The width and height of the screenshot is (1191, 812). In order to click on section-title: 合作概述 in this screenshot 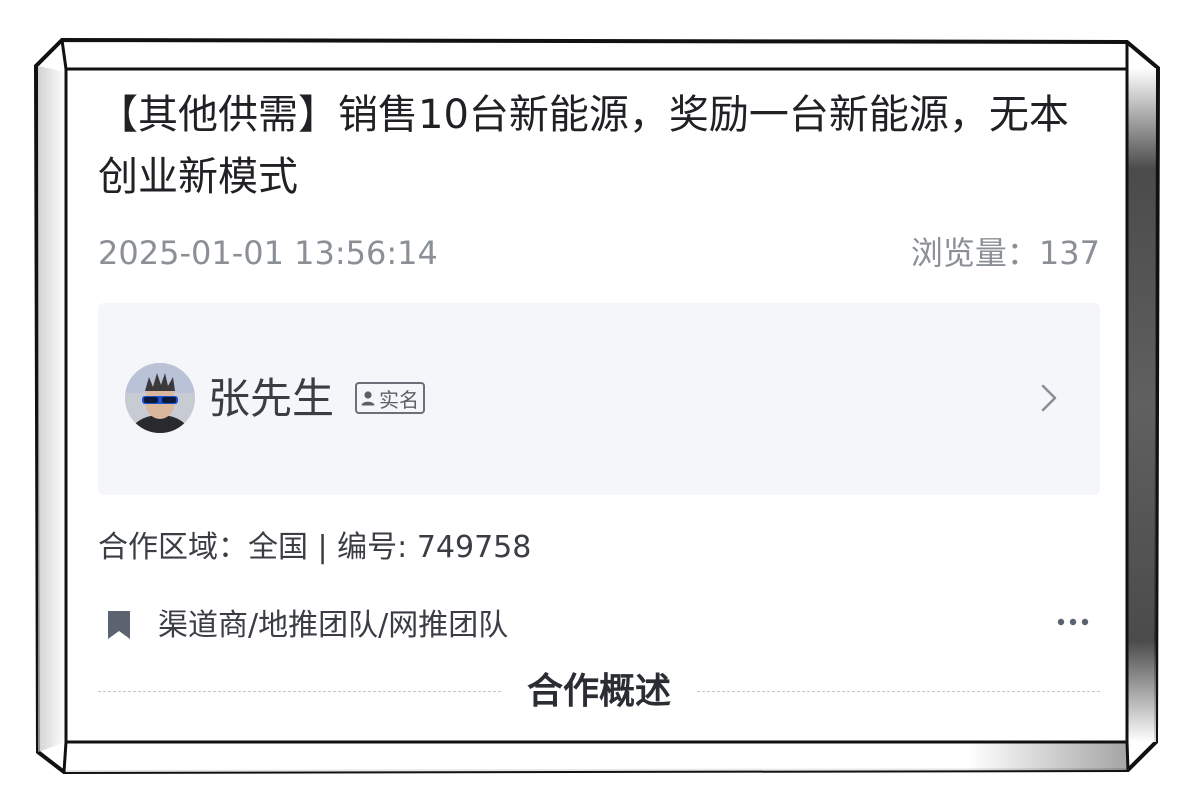, I will do `click(598, 691)`.